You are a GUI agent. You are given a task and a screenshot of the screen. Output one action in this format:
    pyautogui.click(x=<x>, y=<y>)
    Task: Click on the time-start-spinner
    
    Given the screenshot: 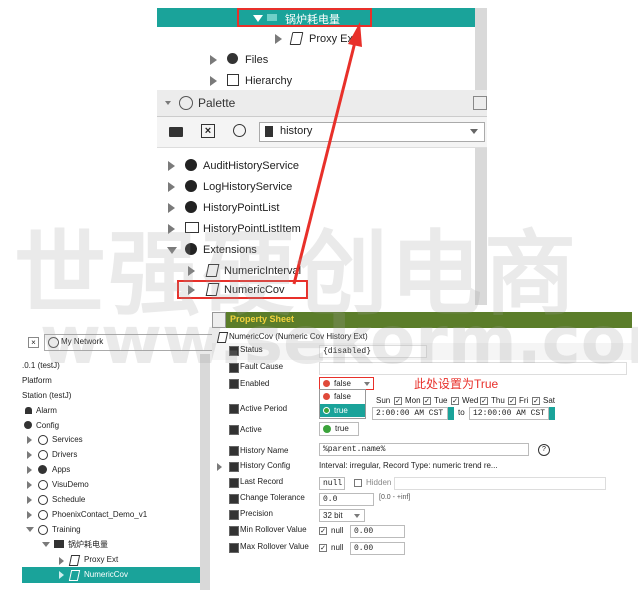 What is the action you would take?
    pyautogui.click(x=451, y=413)
    